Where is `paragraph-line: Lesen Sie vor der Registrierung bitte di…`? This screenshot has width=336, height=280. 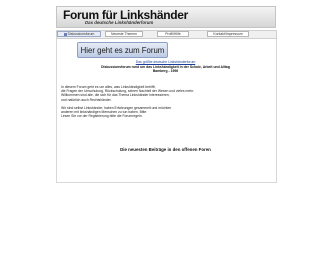
paragraph-line: Lesen Sie vor der Registrierung bitte di… is located at coordinates (102, 116).